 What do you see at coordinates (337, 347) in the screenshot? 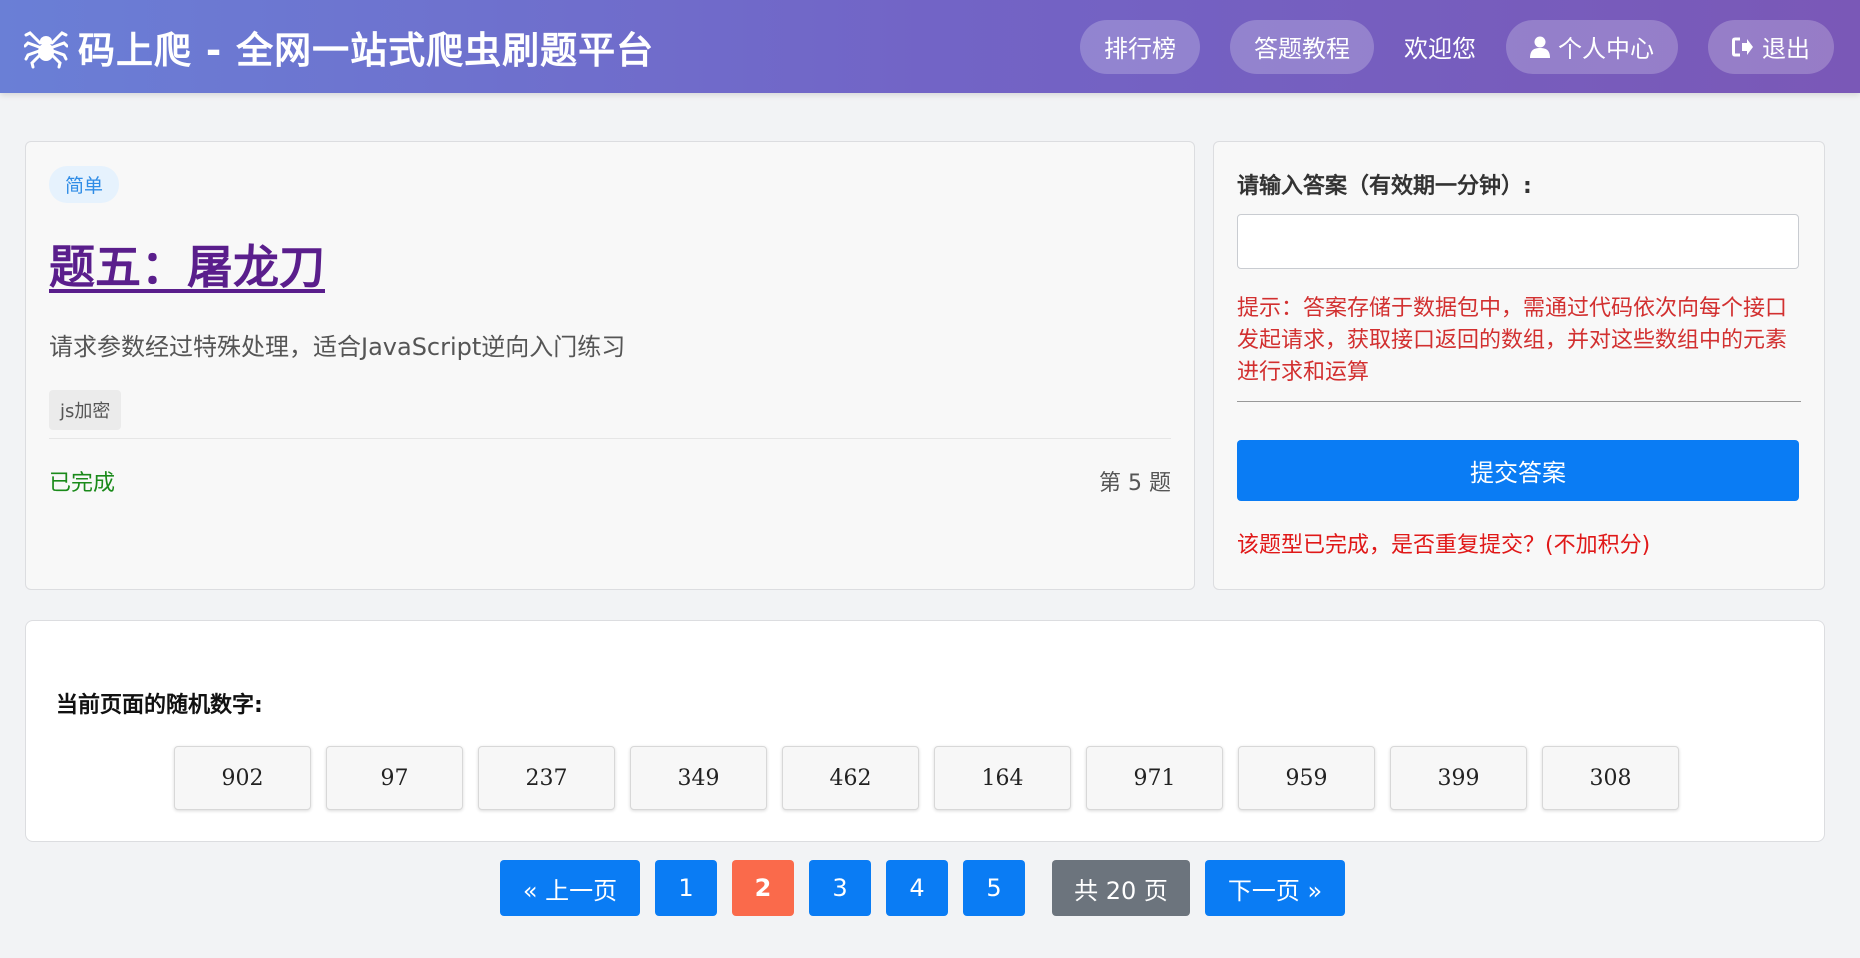
I see `question-description: 请求参数经过特殊处理，适合JavaScript逆向入门练习` at bounding box center [337, 347].